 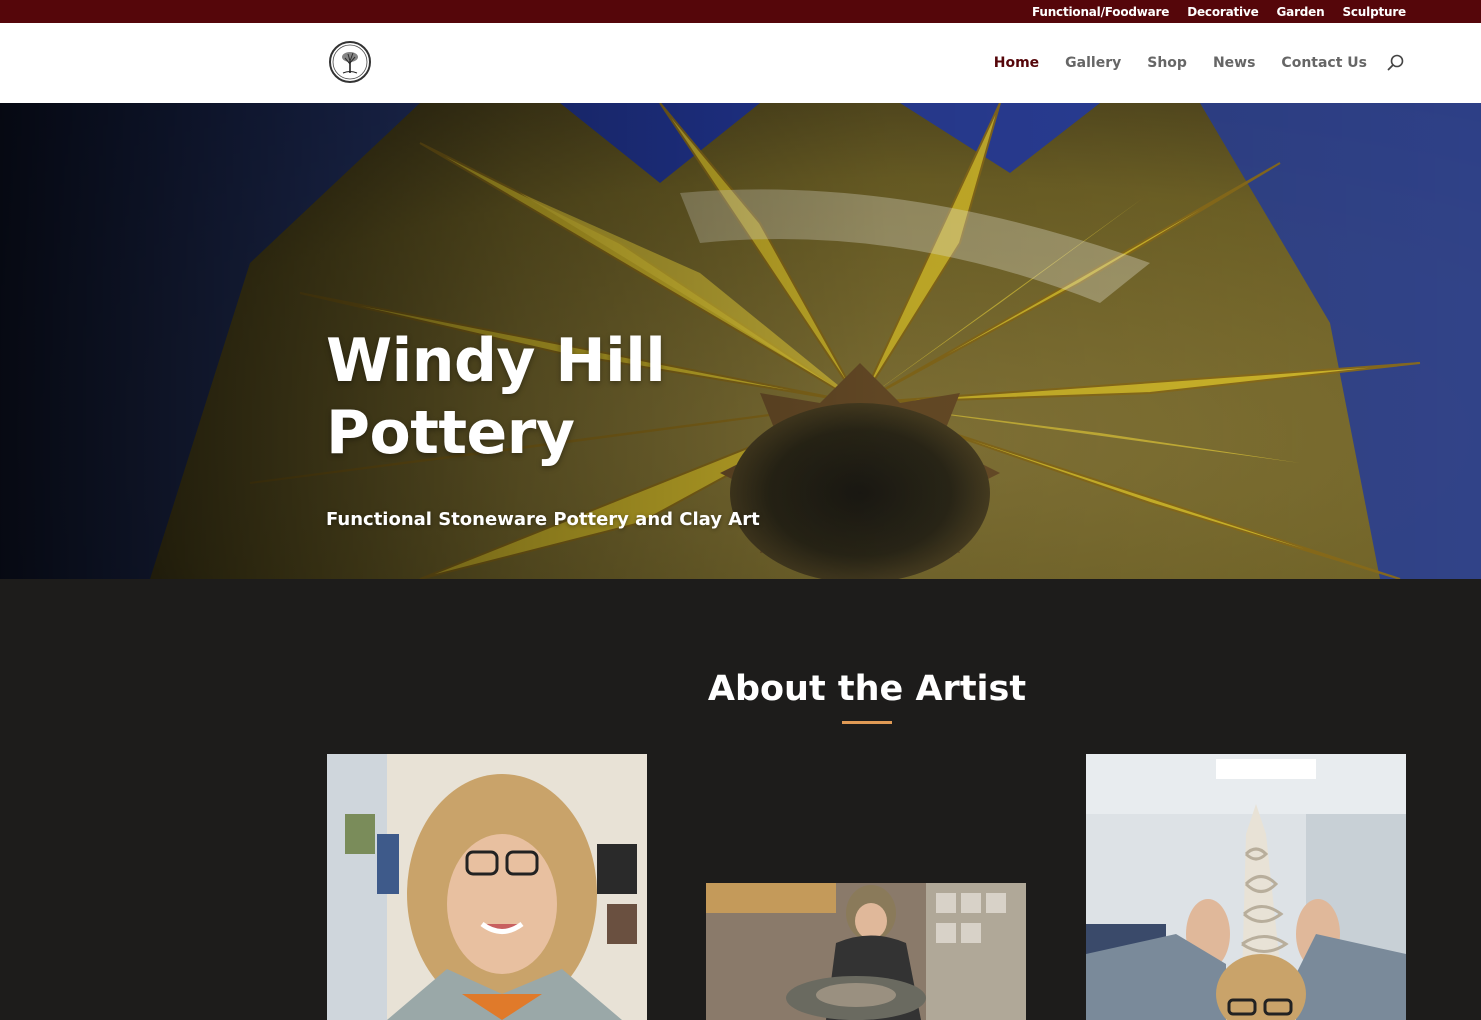 I want to click on nav-contact-us: Contact Us, so click(x=1324, y=63).